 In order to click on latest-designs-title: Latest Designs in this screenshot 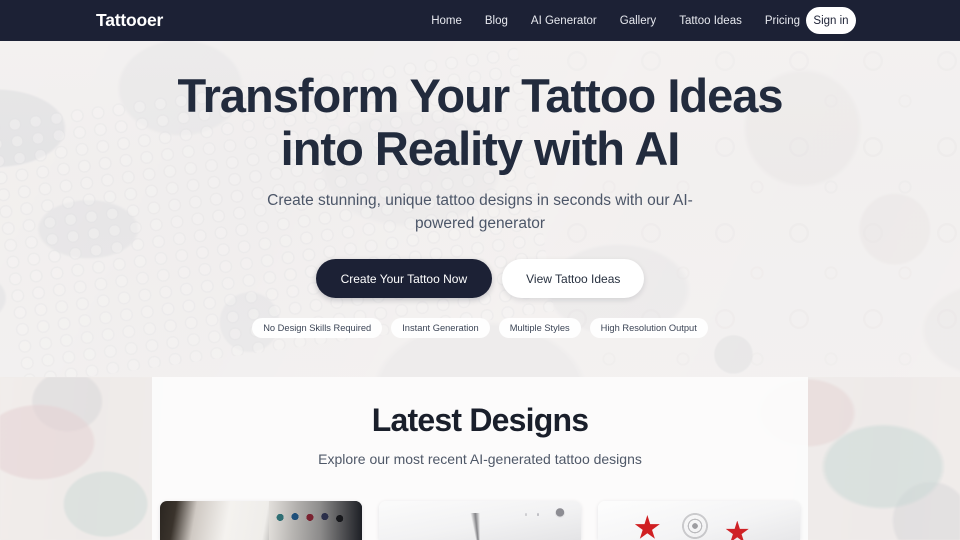, I will do `click(480, 420)`.